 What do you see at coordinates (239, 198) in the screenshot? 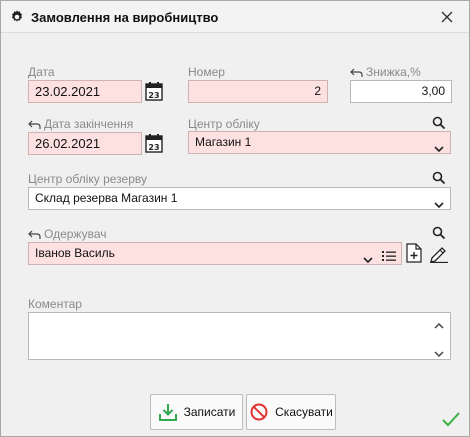
I see `reserve-center-select: Склад резерва Магазин 1` at bounding box center [239, 198].